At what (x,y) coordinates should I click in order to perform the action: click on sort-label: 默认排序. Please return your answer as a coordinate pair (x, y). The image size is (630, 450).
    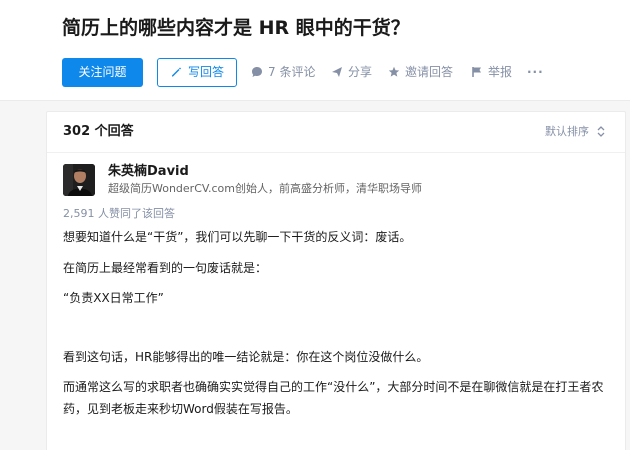
    Looking at the image, I should click on (567, 131).